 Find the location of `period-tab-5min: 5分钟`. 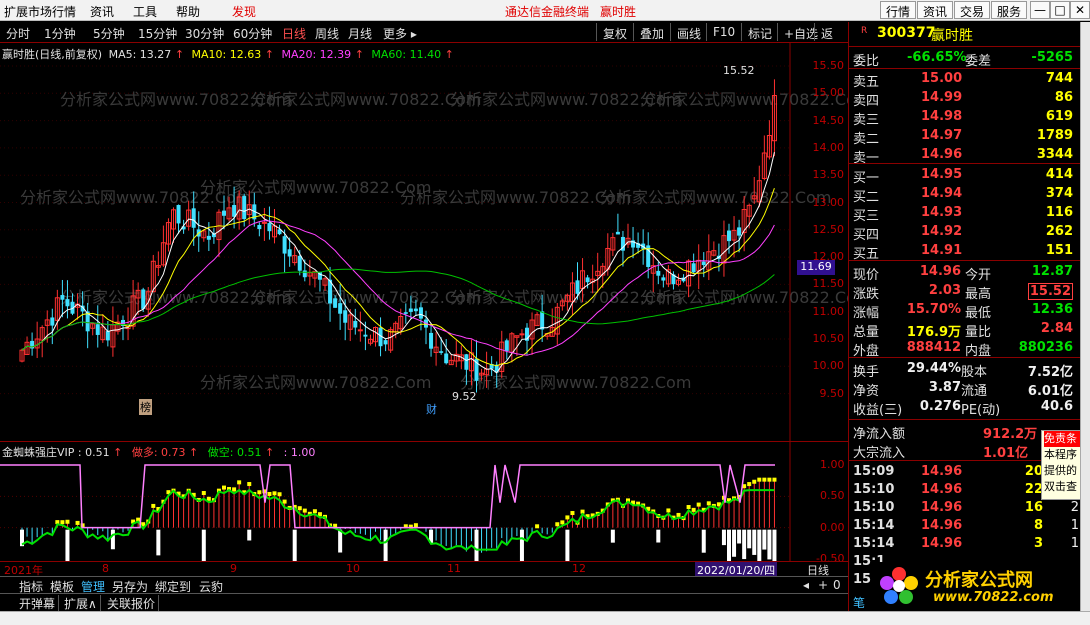

period-tab-5min: 5分钟 is located at coordinates (109, 33).